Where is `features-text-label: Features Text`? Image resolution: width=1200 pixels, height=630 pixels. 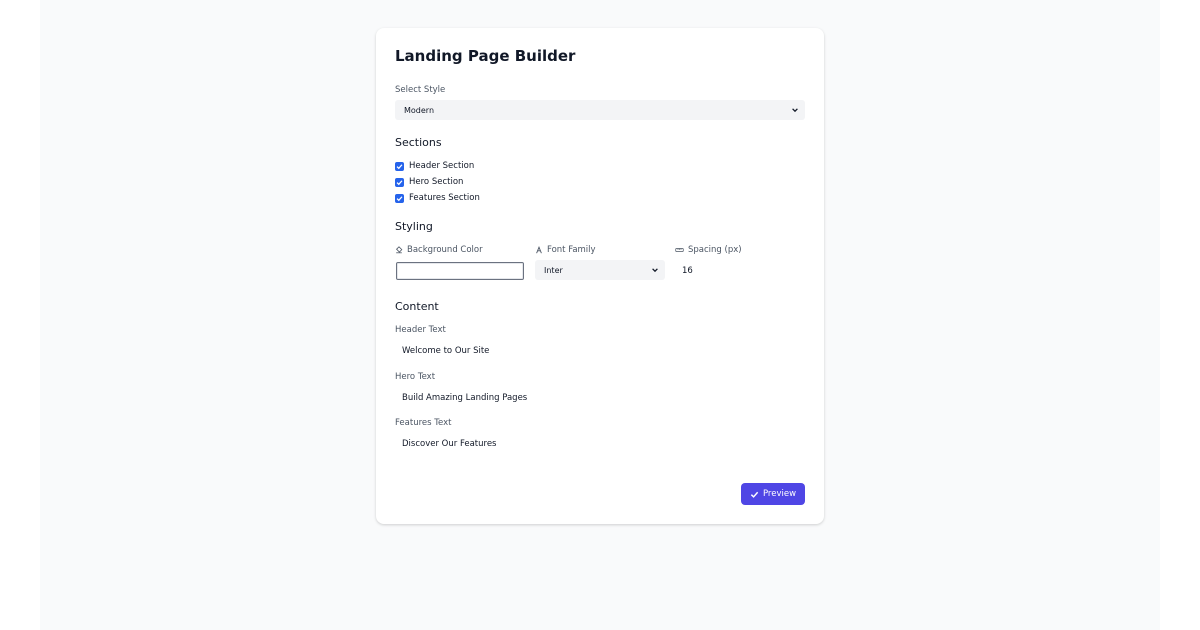 features-text-label: Features Text is located at coordinates (423, 423).